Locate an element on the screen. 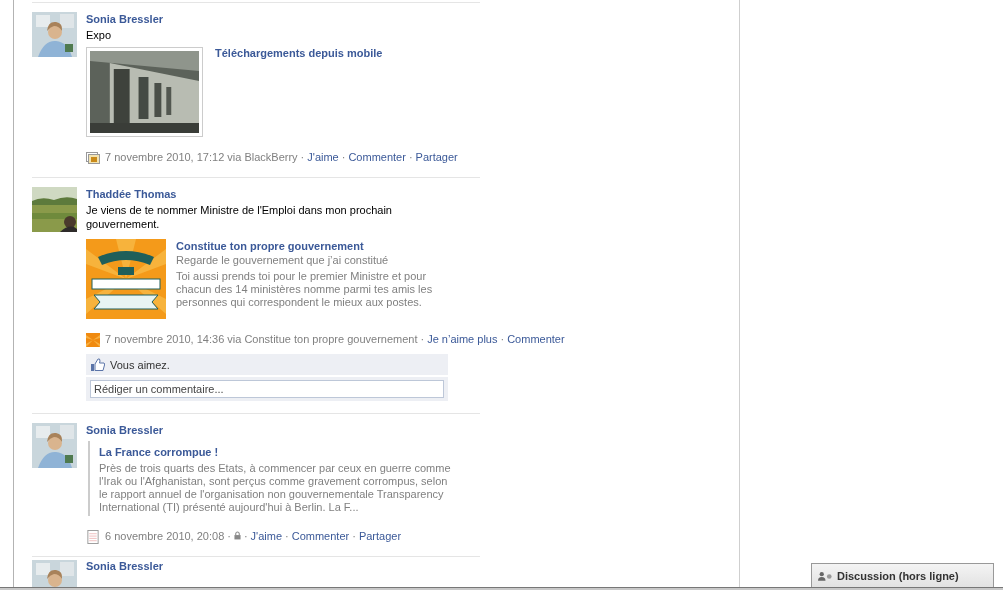 This screenshot has height=590, width=1003. photo-icon is located at coordinates (93, 158).